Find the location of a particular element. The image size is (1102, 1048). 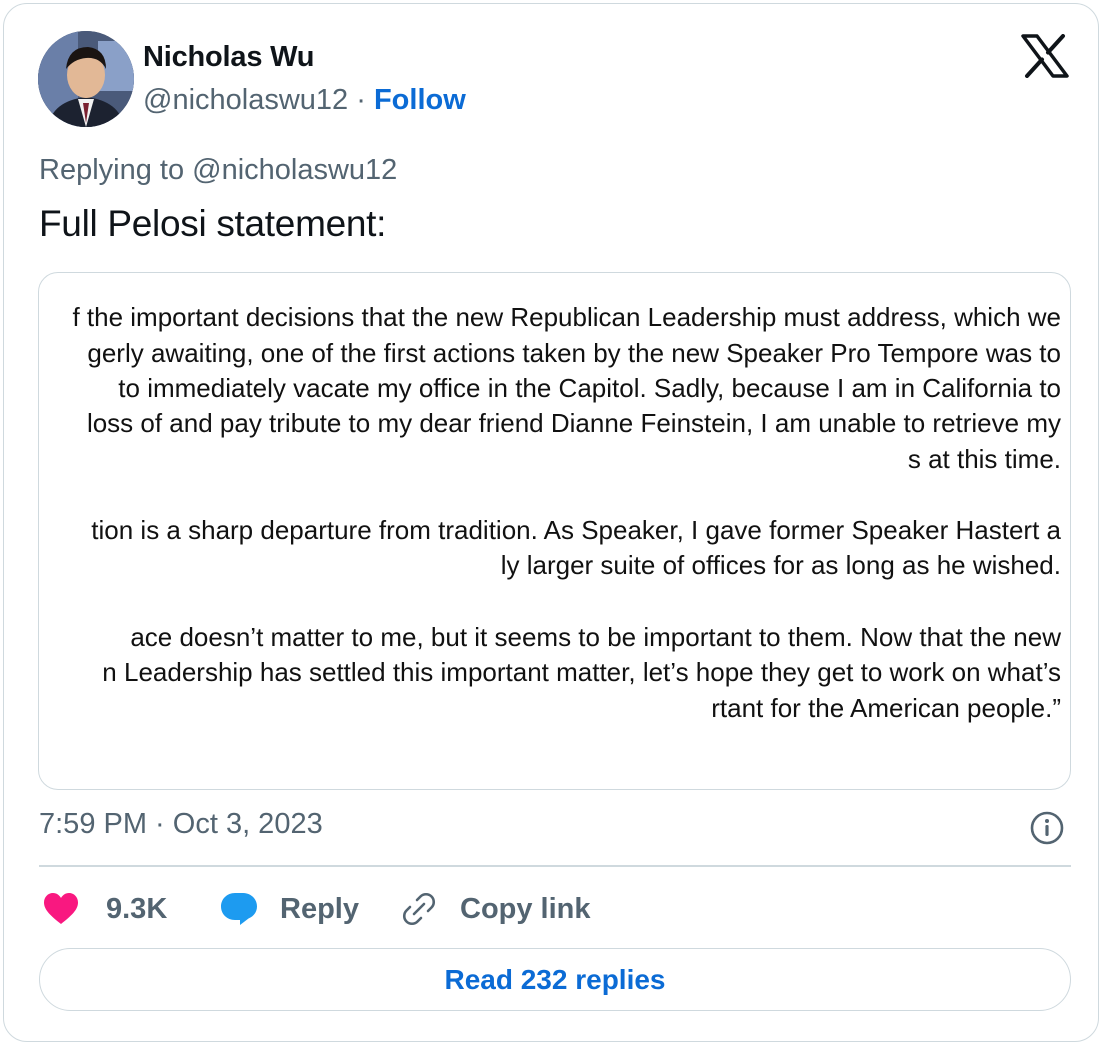

reply-bubble-icon is located at coordinates (239, 909).